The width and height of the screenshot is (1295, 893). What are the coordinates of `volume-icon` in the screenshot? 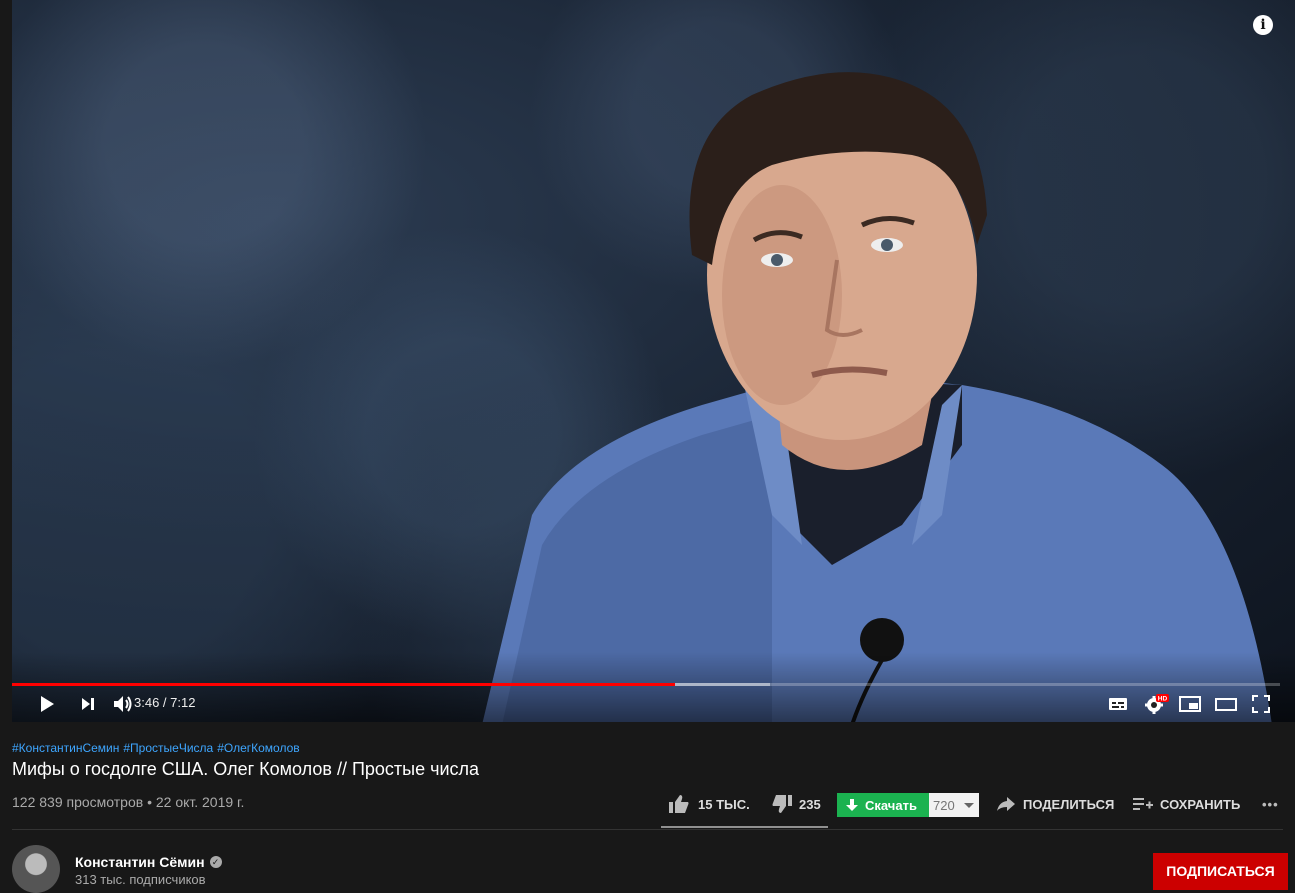 It's located at (123, 704).